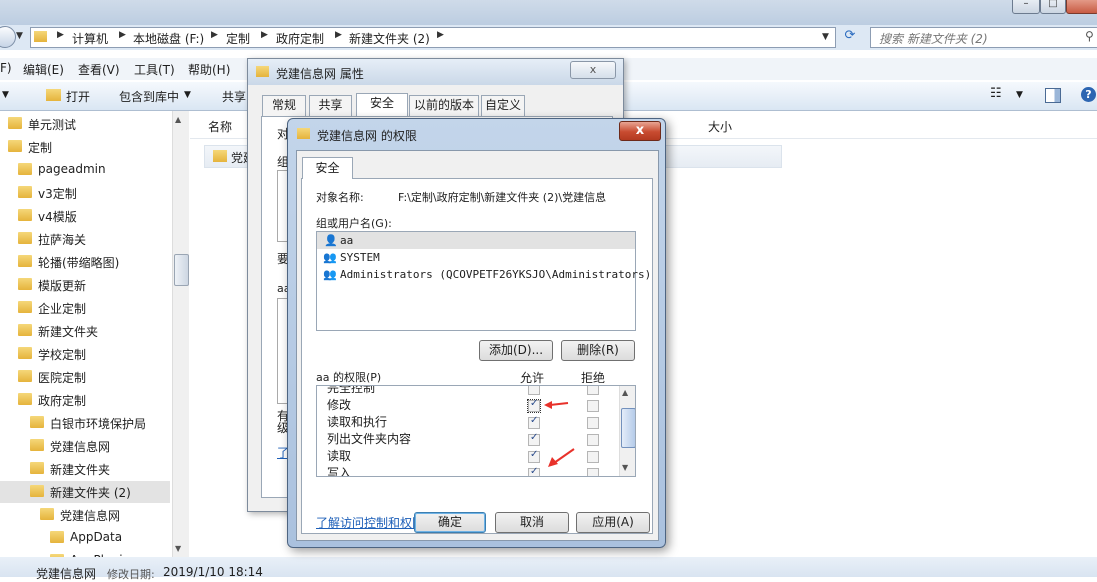  What do you see at coordinates (1089, 36) in the screenshot?
I see `search-icon: ⚲` at bounding box center [1089, 36].